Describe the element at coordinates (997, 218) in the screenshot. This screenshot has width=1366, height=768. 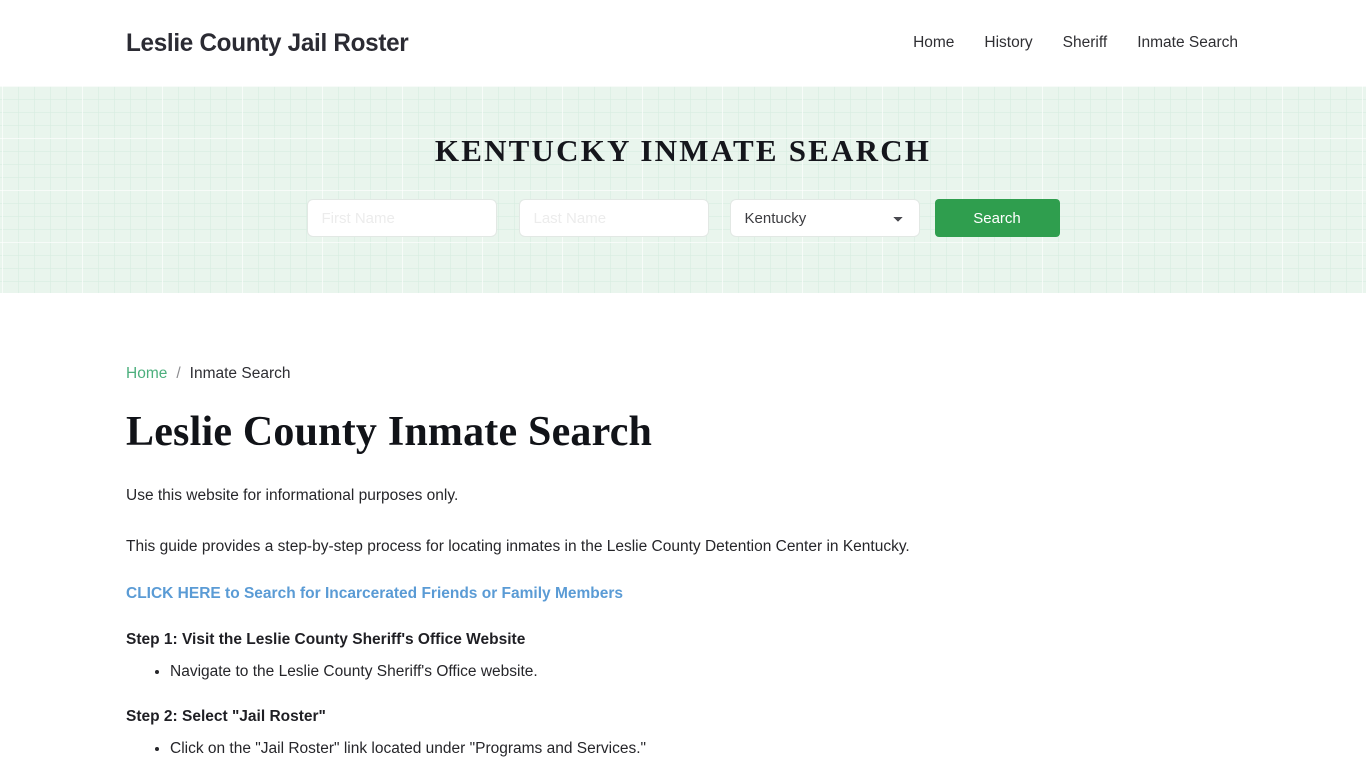
I see `search-button: Search` at that location.